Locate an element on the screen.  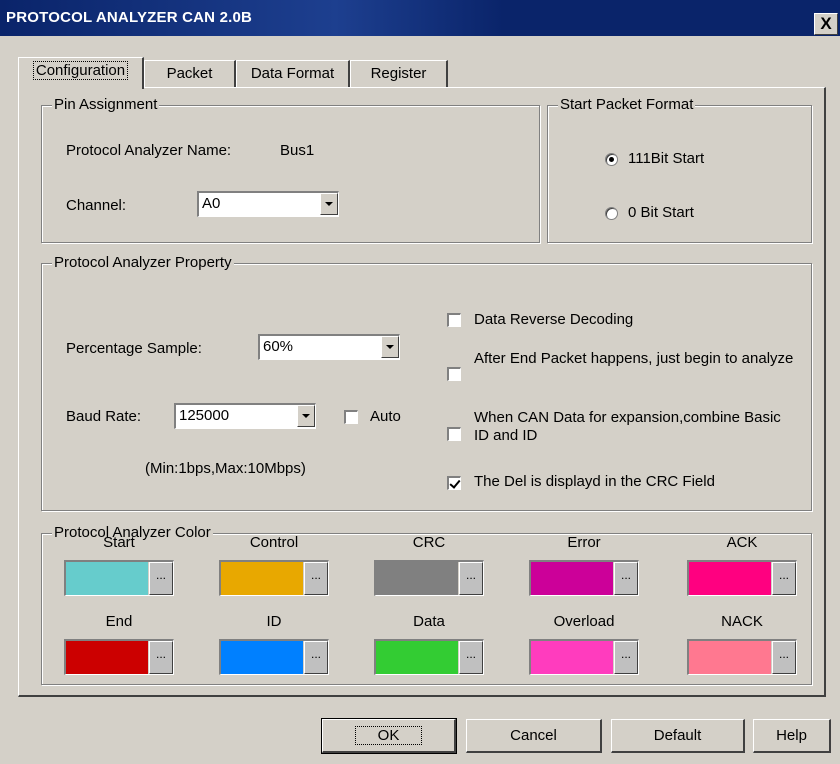
color-fill-control is located at coordinates (262, 578).